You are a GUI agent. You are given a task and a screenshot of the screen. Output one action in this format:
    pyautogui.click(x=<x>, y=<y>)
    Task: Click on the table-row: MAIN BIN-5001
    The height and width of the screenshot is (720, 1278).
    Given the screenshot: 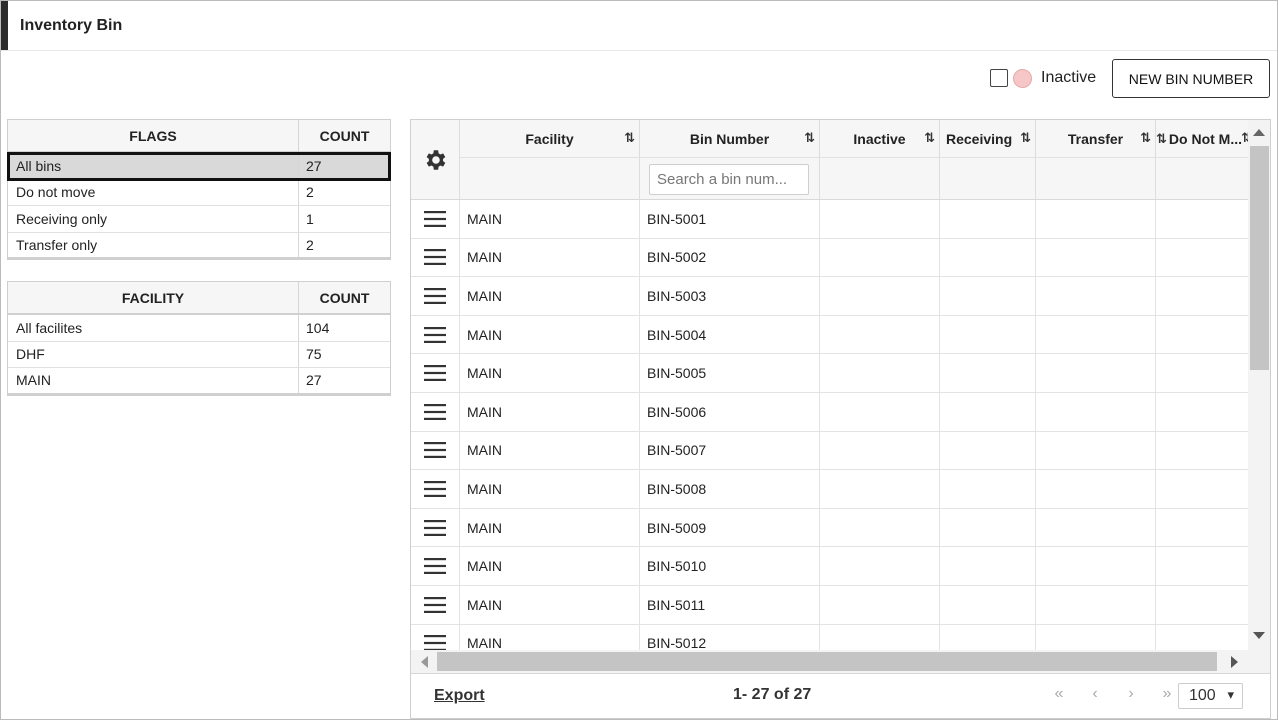 What is the action you would take?
    pyautogui.click(x=829, y=219)
    